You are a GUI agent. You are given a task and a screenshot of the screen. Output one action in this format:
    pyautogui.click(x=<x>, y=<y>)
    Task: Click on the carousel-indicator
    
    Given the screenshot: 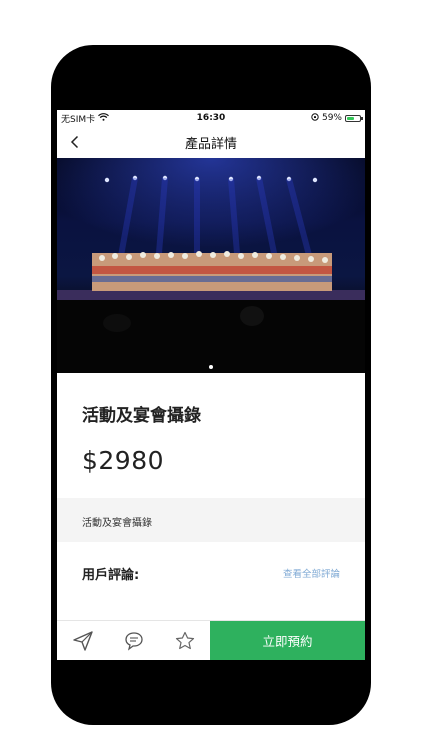 What is the action you would take?
    pyautogui.click(x=211, y=367)
    